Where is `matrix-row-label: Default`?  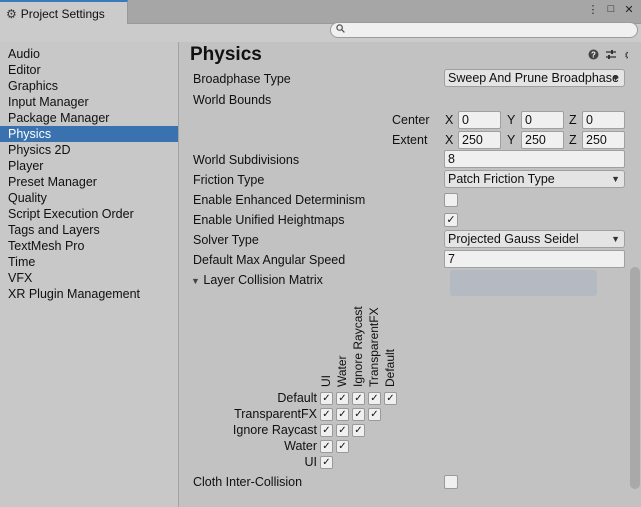 matrix-row-label: Default is located at coordinates (297, 398).